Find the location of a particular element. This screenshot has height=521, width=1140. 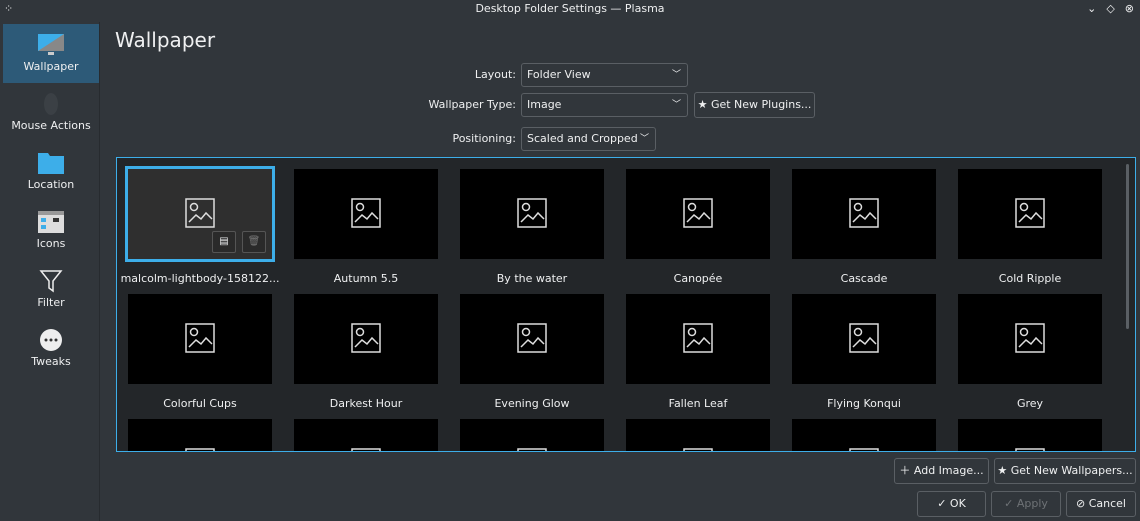

filter-icon is located at coordinates (51, 281).